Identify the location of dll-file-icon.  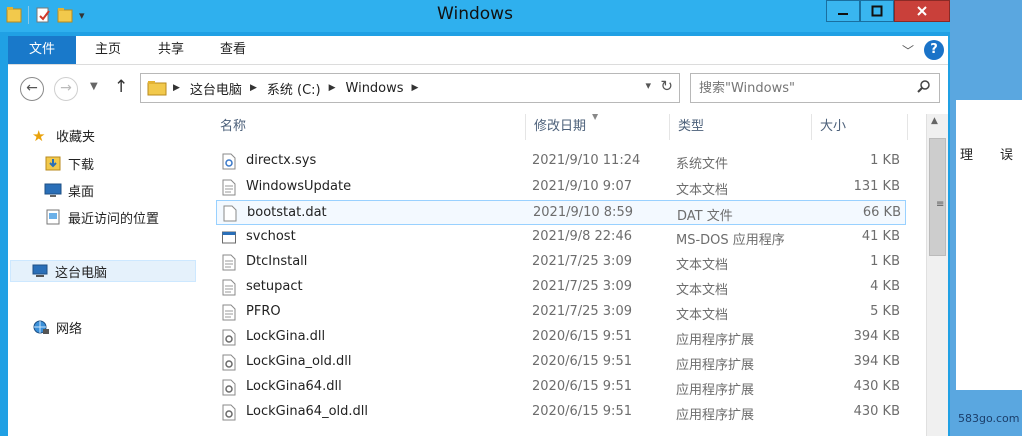
(229, 362).